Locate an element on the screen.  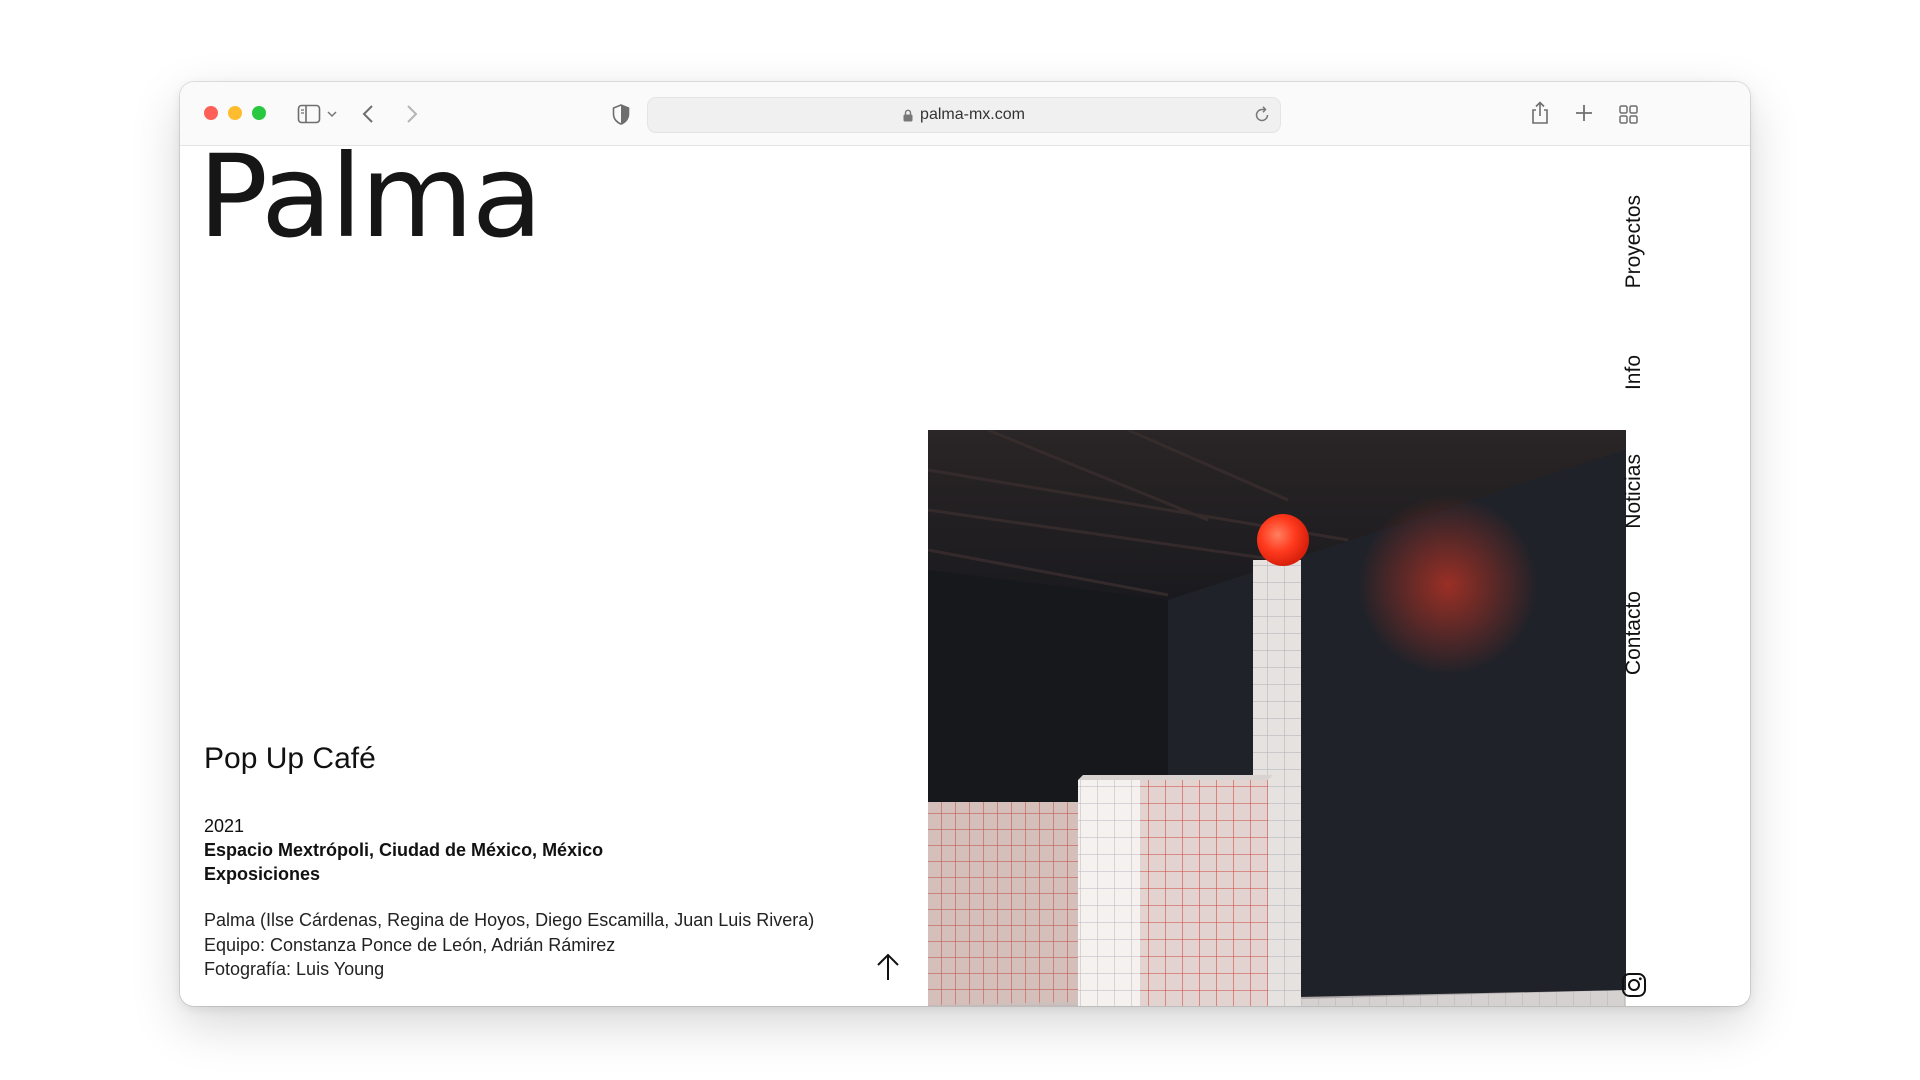
nav-proyectos: Proyectos is located at coordinates (1634, 242).